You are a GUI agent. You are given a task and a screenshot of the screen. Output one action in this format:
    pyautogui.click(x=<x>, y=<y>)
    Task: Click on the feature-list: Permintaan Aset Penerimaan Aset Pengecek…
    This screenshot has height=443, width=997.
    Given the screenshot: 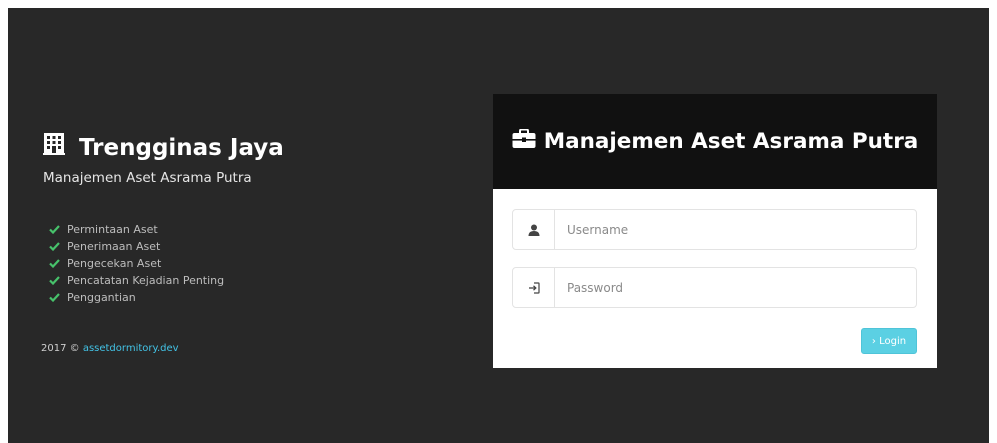 What is the action you would take?
    pyautogui.click(x=136, y=263)
    